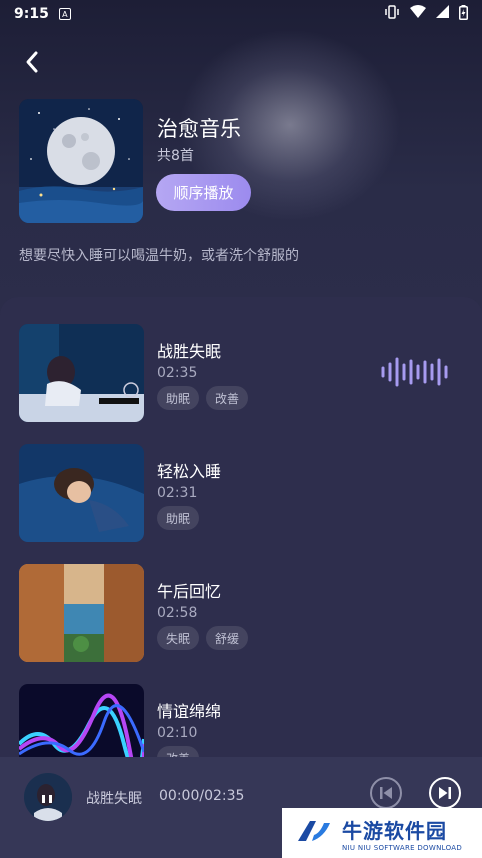  I want to click on watermark-logo: 牛游软件园 NIU NIU SOFTWARE DOWNLOAD, so click(382, 833).